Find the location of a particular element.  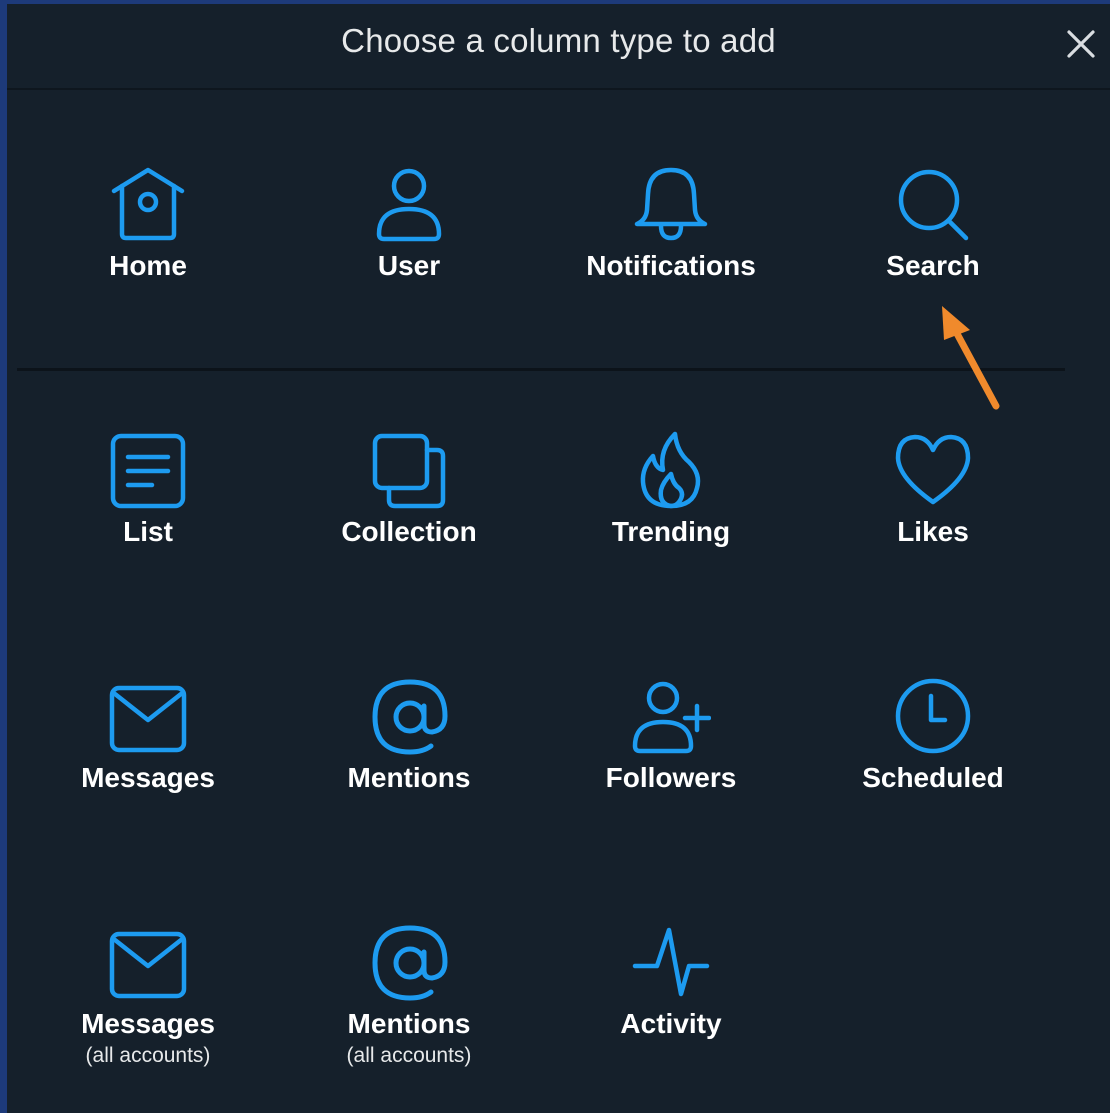

search-icon is located at coordinates (933, 204).